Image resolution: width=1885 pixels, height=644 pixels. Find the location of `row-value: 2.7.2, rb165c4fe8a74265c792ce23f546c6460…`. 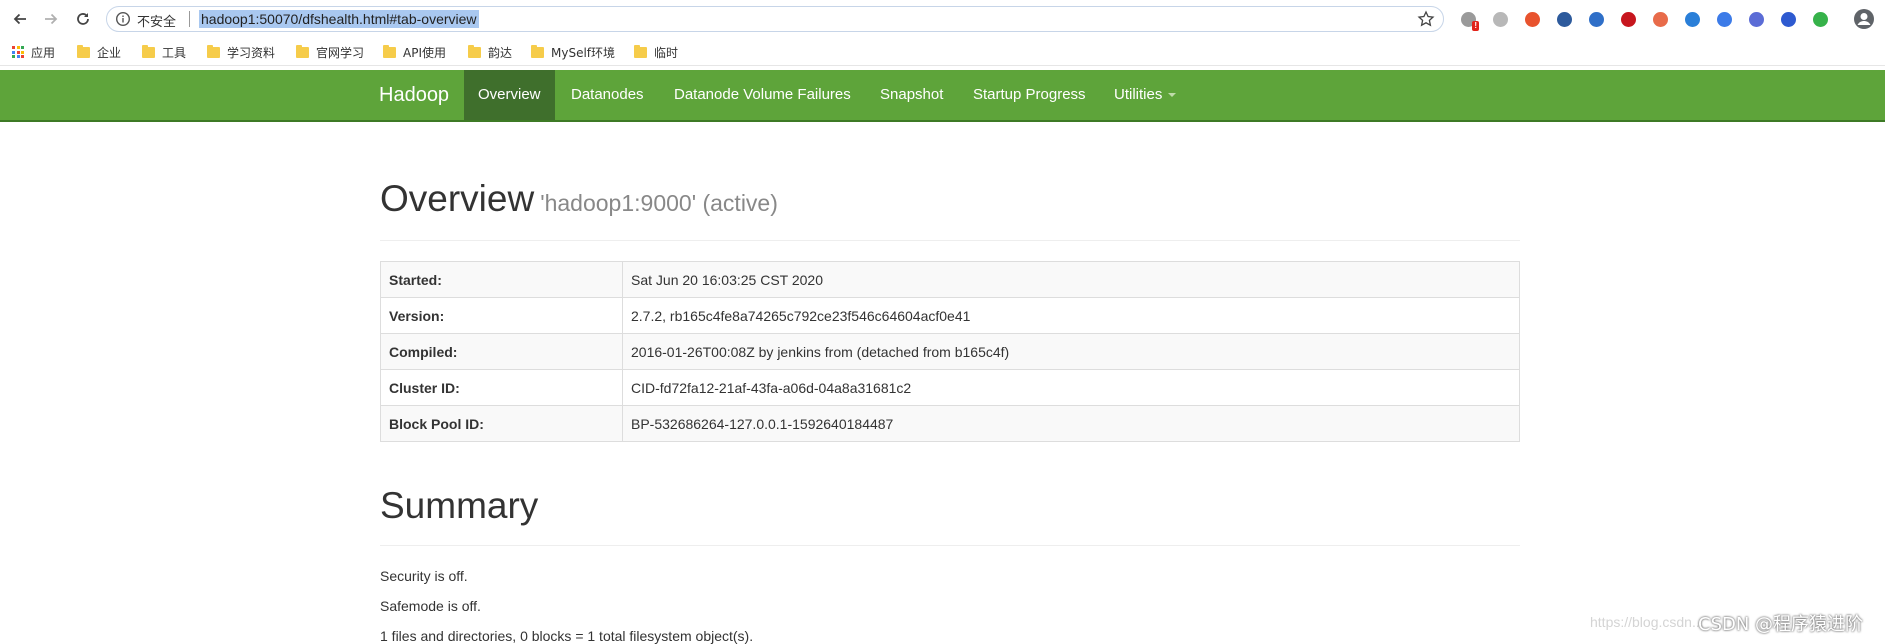

row-value: 2.7.2, rb165c4fe8a74265c792ce23f546c6460… is located at coordinates (1071, 315).